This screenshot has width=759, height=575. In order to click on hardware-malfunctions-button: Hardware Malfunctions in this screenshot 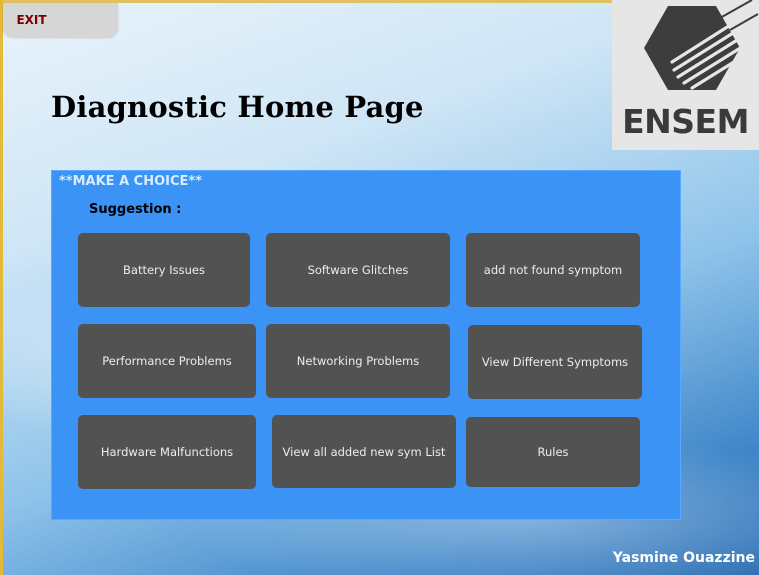, I will do `click(167, 452)`.